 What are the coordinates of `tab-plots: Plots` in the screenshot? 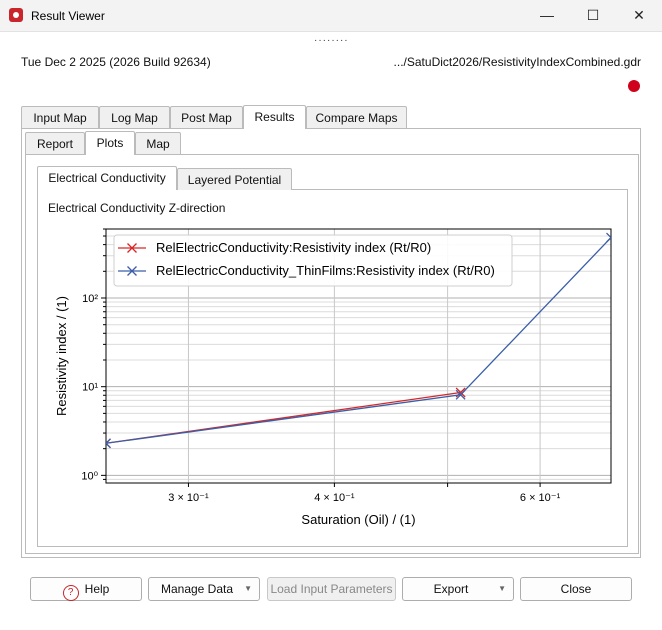 It's located at (110, 143).